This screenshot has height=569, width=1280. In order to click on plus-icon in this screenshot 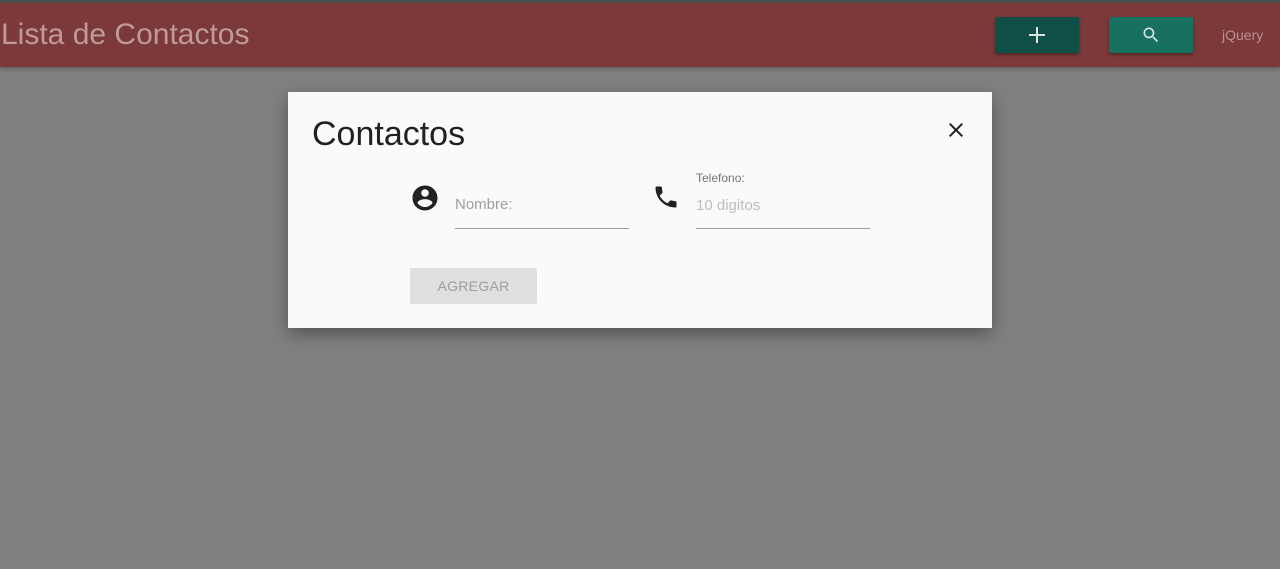, I will do `click(1037, 35)`.